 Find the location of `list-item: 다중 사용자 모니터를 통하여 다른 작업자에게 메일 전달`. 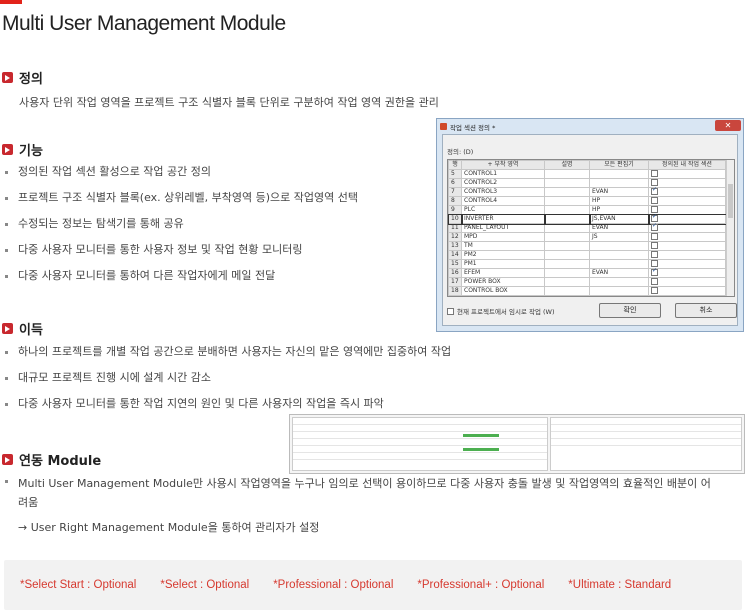

list-item: 다중 사용자 모니터를 통하여 다른 작업자에게 메일 전달 is located at coordinates (181, 282).